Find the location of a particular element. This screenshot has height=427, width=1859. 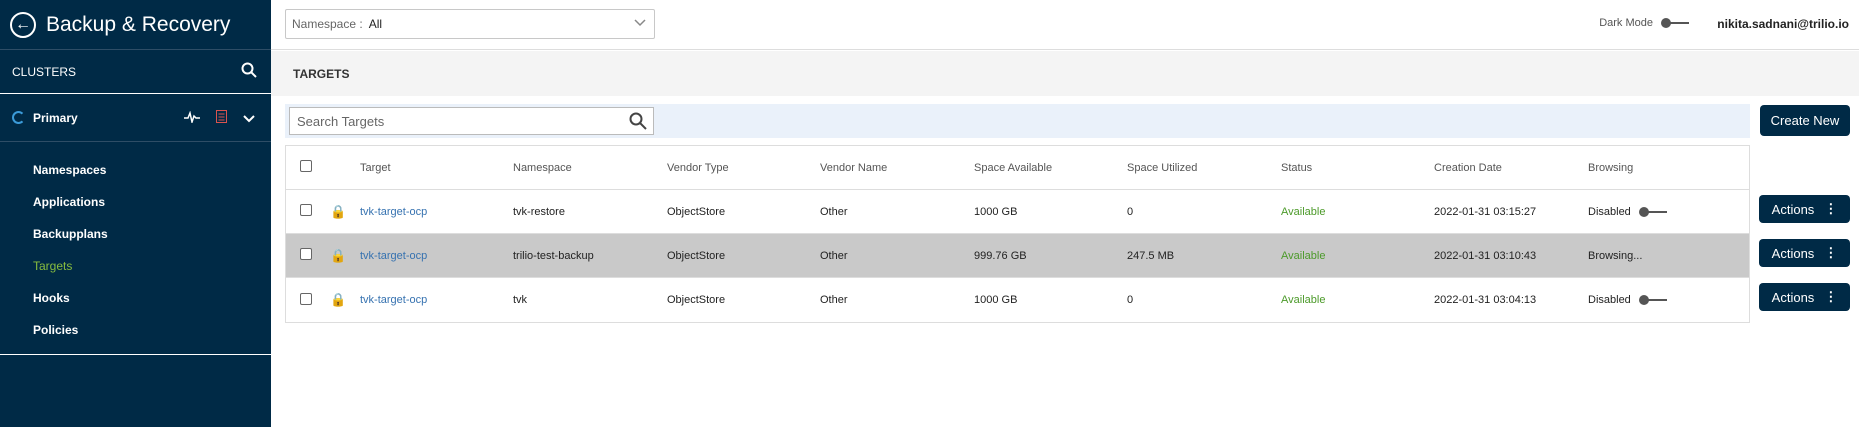

namespace-select: Namespace : All is located at coordinates (470, 24).